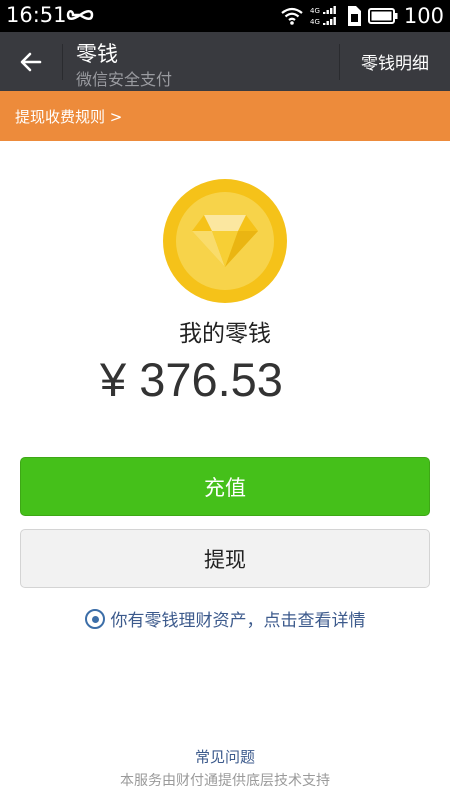  I want to click on cellular-signal-icon: 4G 4G, so click(323, 16).